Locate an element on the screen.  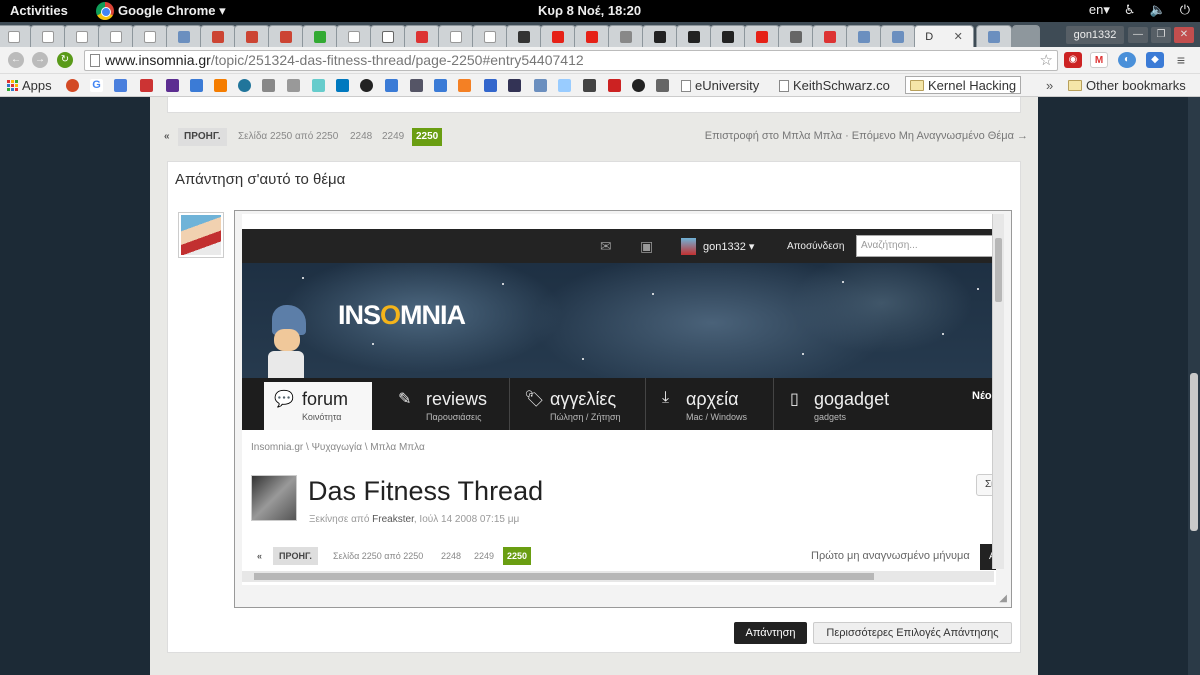
maximize-icon: ❐ is located at coordinates (1161, 35).